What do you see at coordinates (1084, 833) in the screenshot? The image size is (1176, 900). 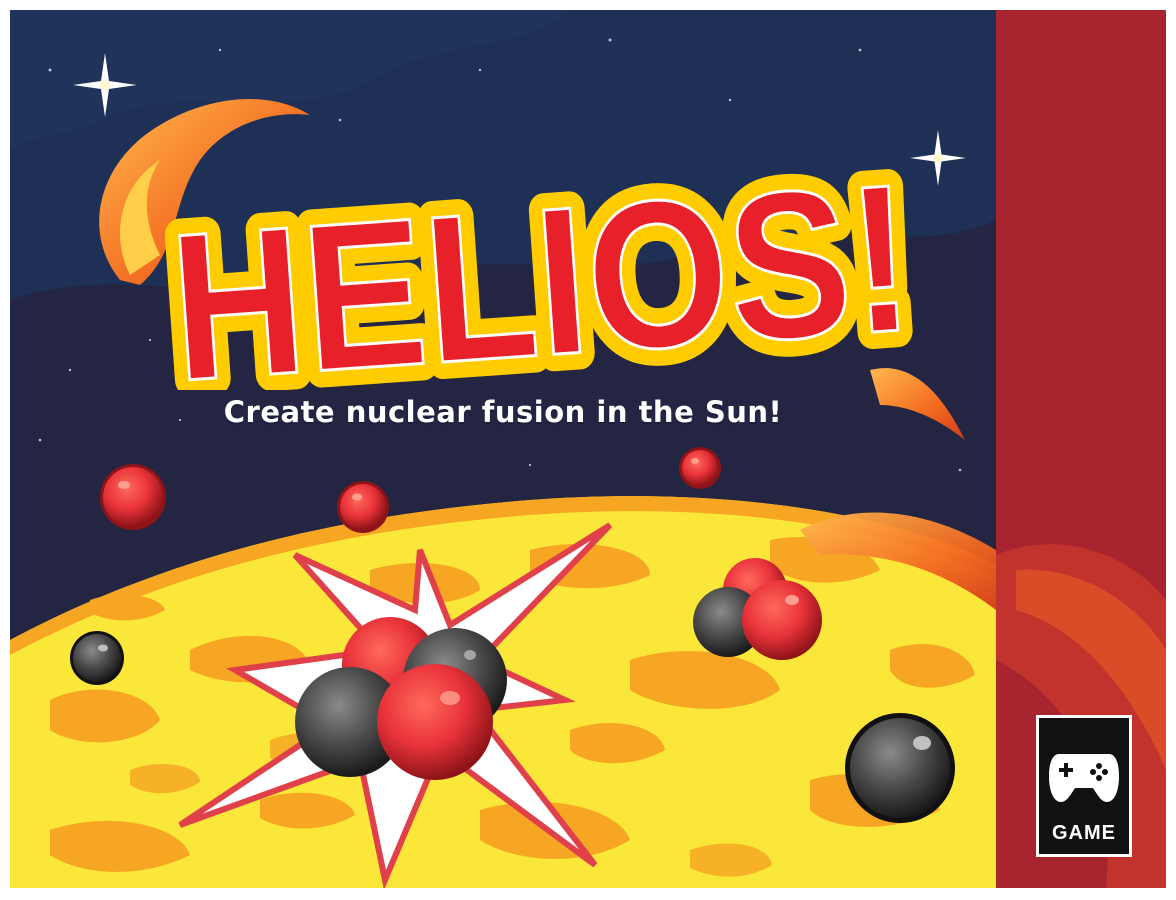 I see `game-badge-label: GAME` at bounding box center [1084, 833].